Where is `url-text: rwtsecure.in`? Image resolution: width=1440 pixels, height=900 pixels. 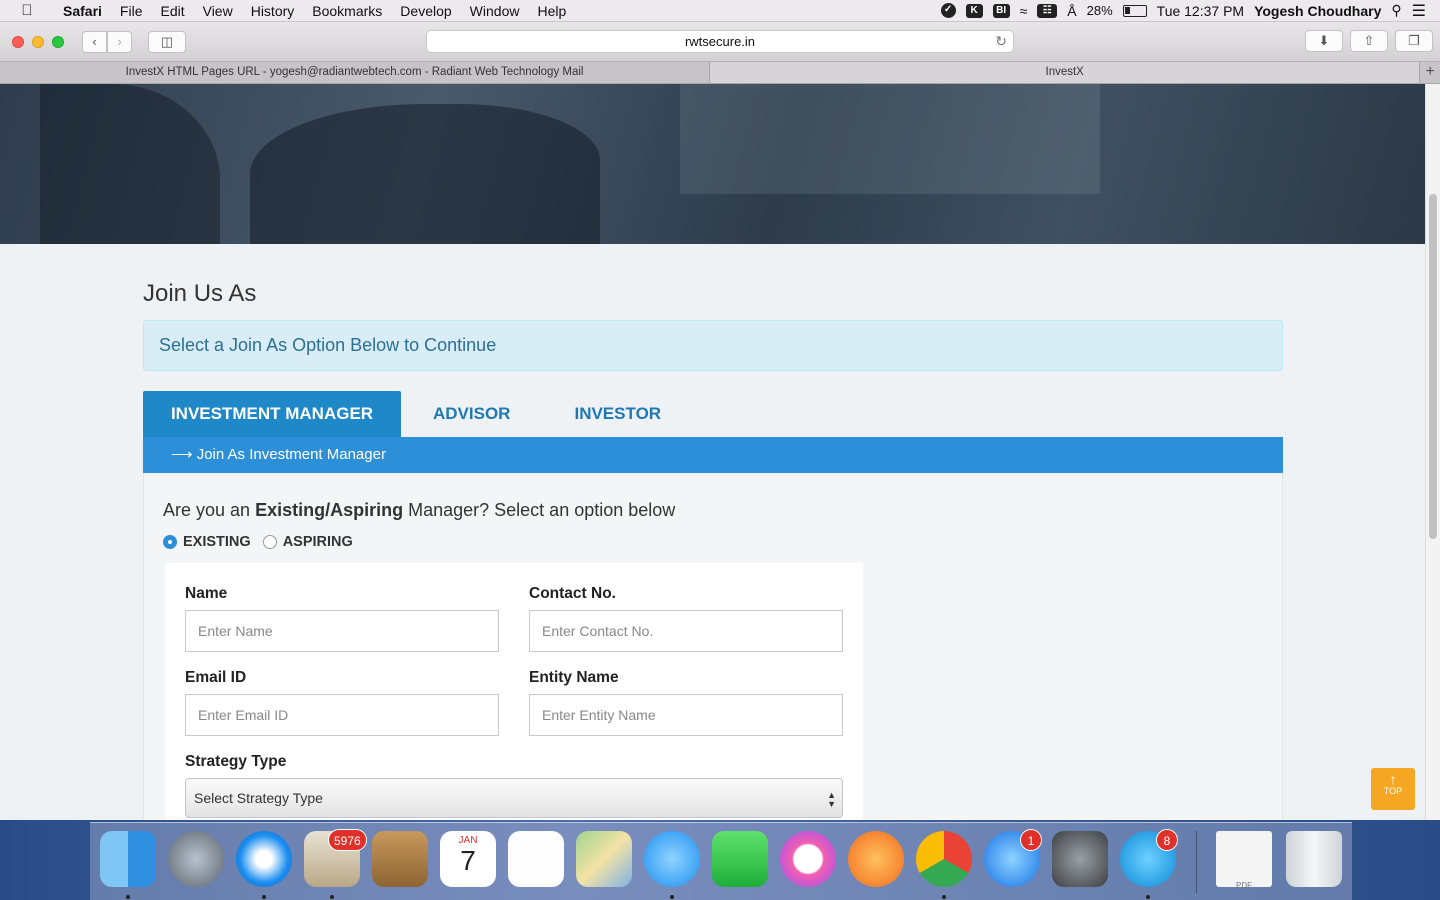 url-text: rwtsecure.in is located at coordinates (720, 41).